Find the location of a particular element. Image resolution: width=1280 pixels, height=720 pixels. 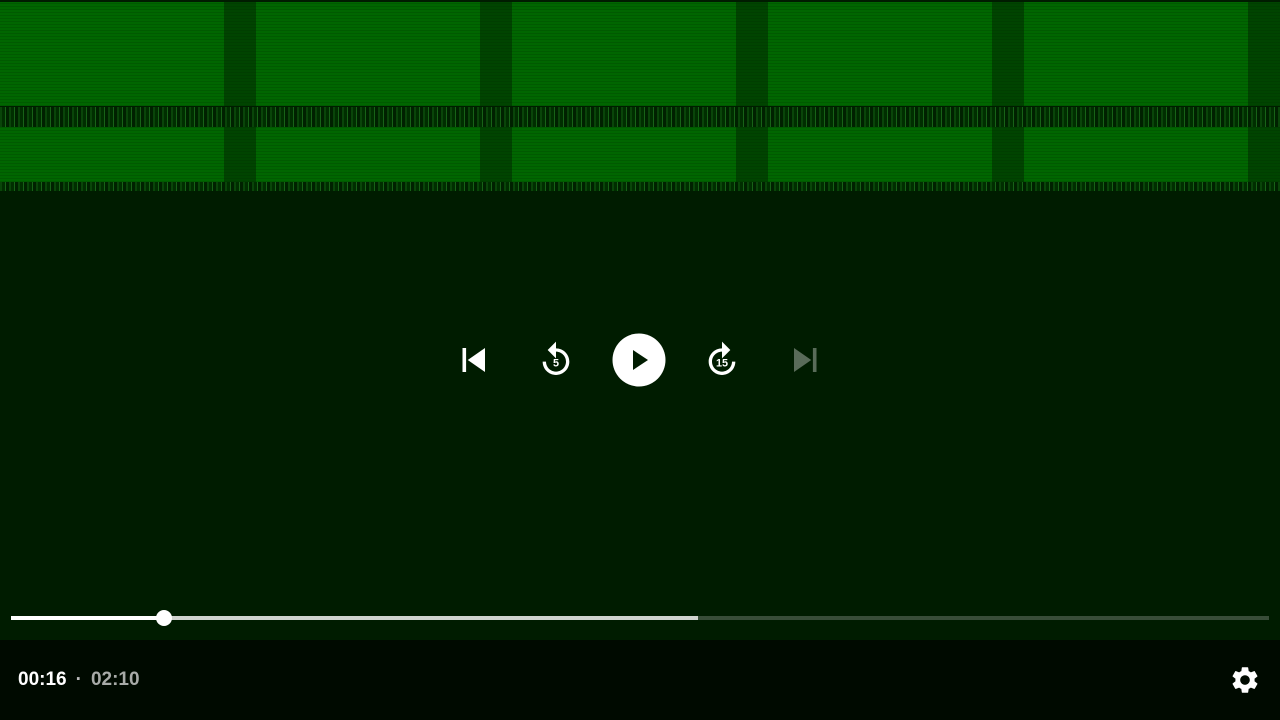

seek-bar is located at coordinates (640, 618).